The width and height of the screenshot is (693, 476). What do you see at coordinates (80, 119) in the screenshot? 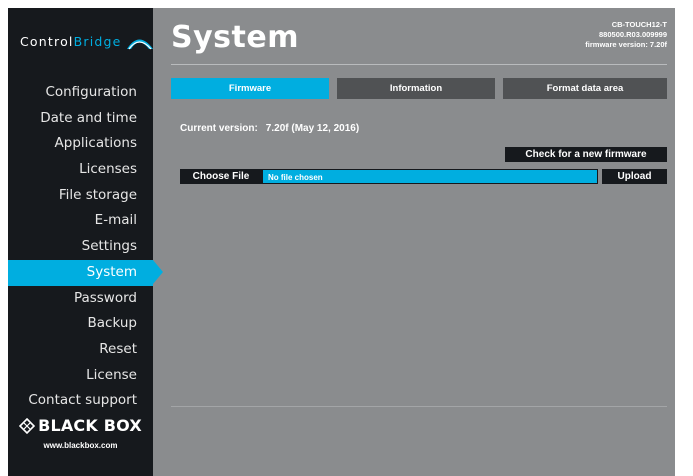
I see `sidebar-item-date-and-time: Date and time` at bounding box center [80, 119].